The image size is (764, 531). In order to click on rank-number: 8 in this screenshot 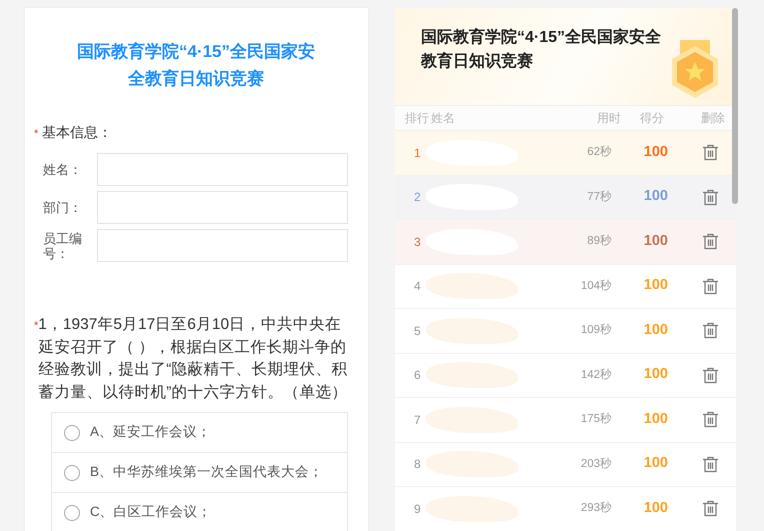, I will do `click(417, 465)`.